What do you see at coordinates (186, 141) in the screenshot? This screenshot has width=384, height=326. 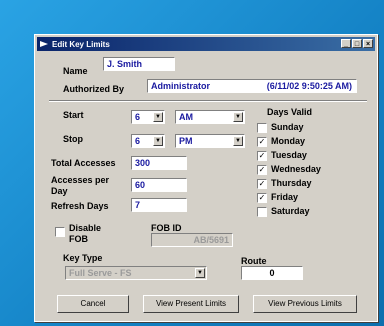 I see `stop-ampm-value: PM` at bounding box center [186, 141].